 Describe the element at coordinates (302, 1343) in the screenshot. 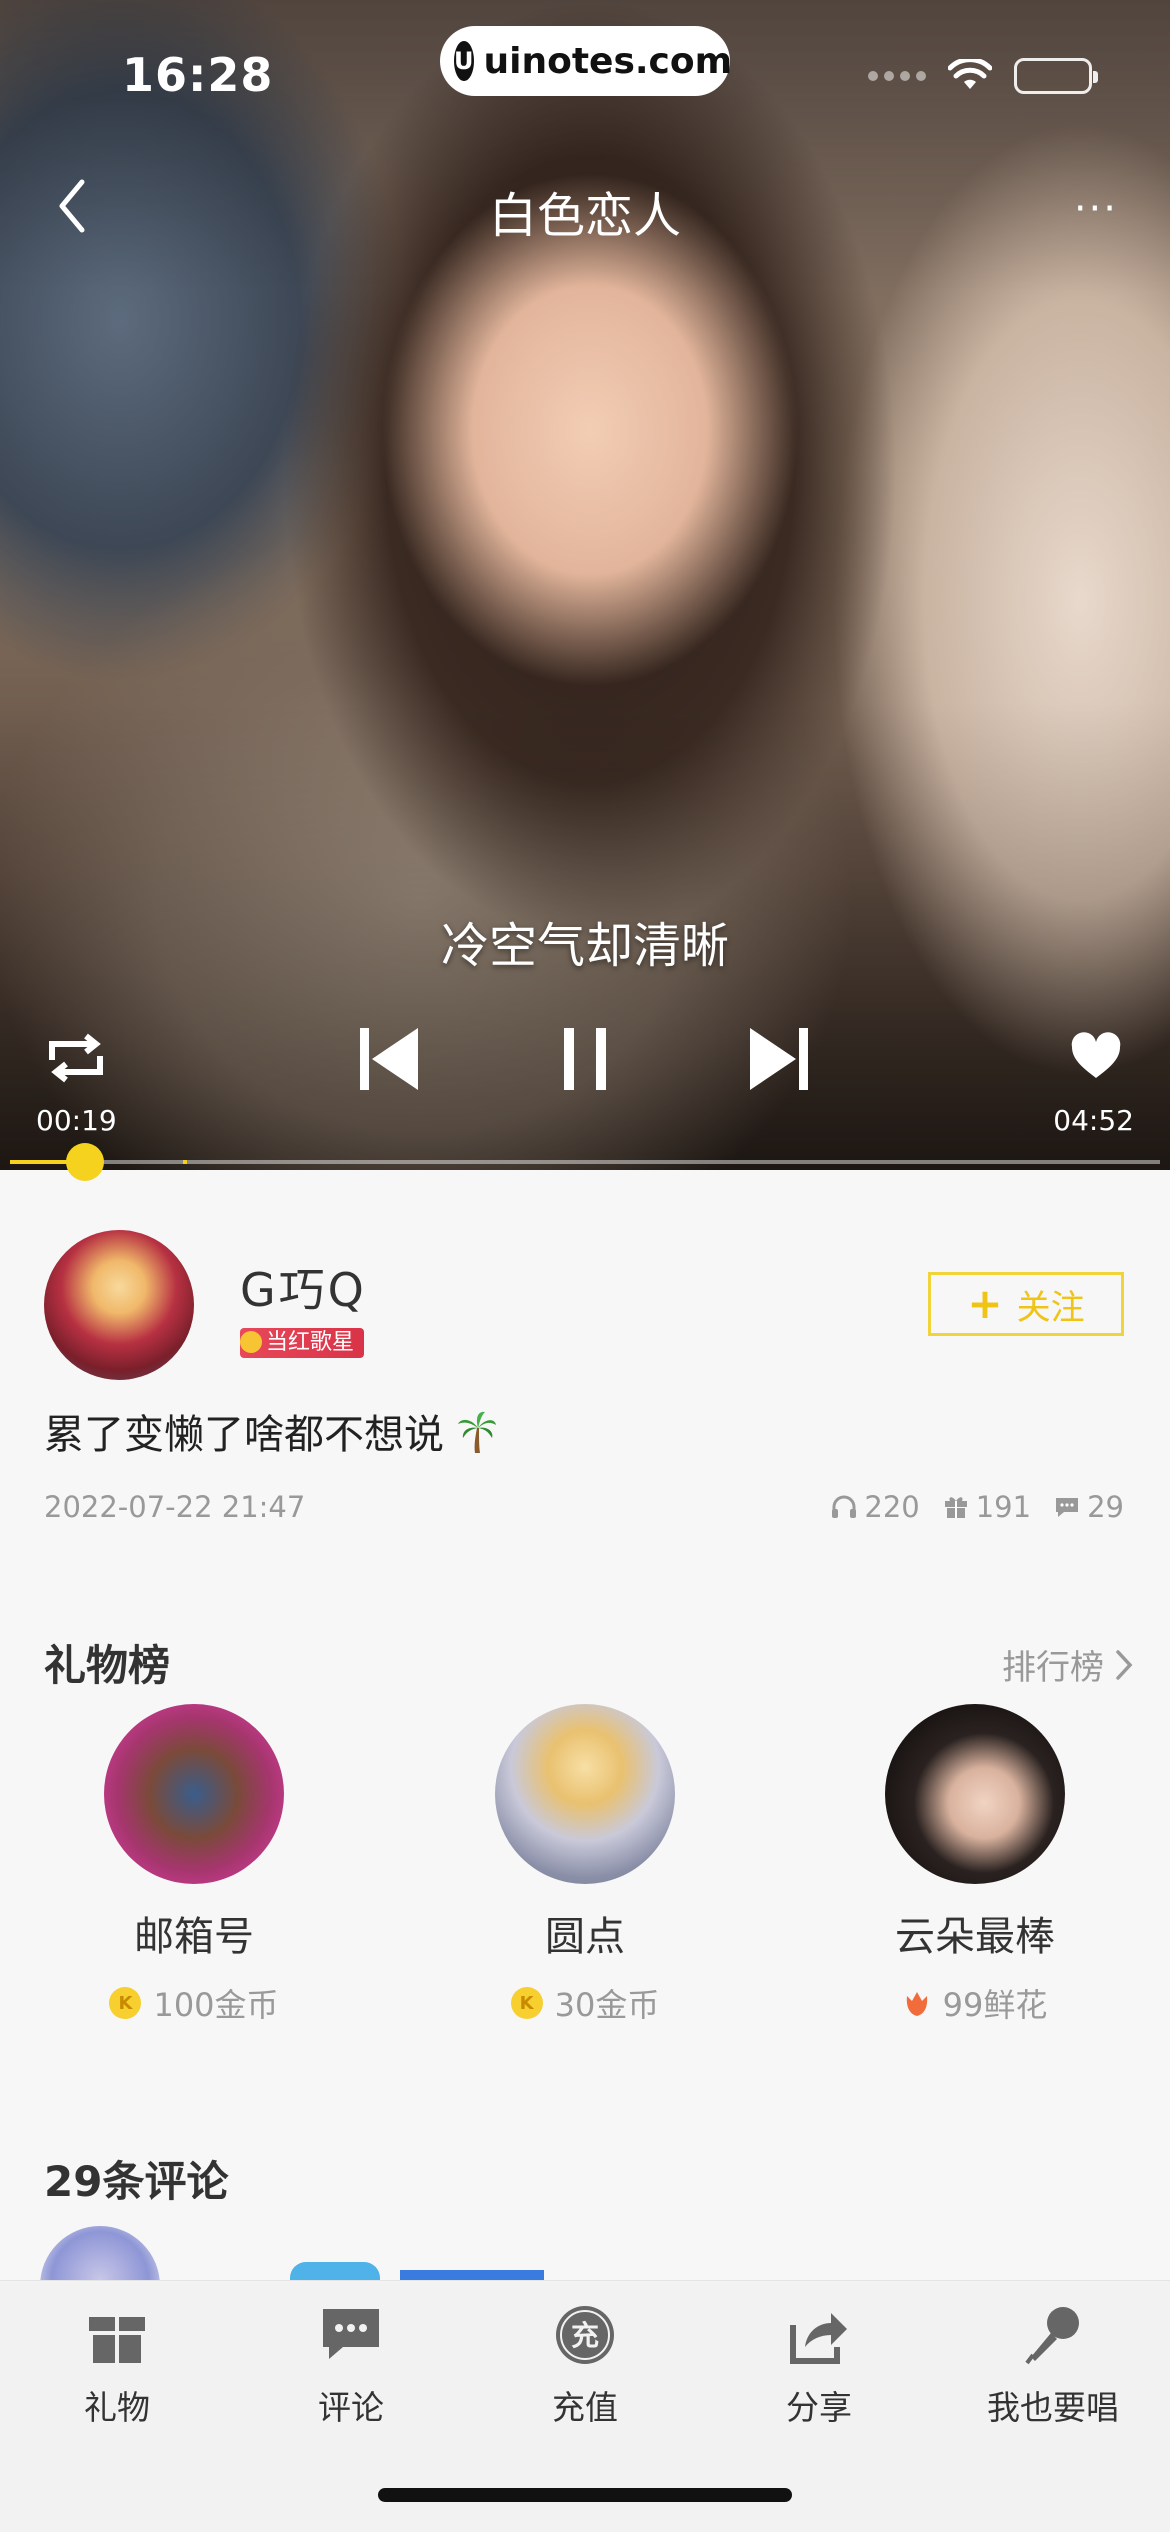

I see `status-badge: 当红歌星` at that location.